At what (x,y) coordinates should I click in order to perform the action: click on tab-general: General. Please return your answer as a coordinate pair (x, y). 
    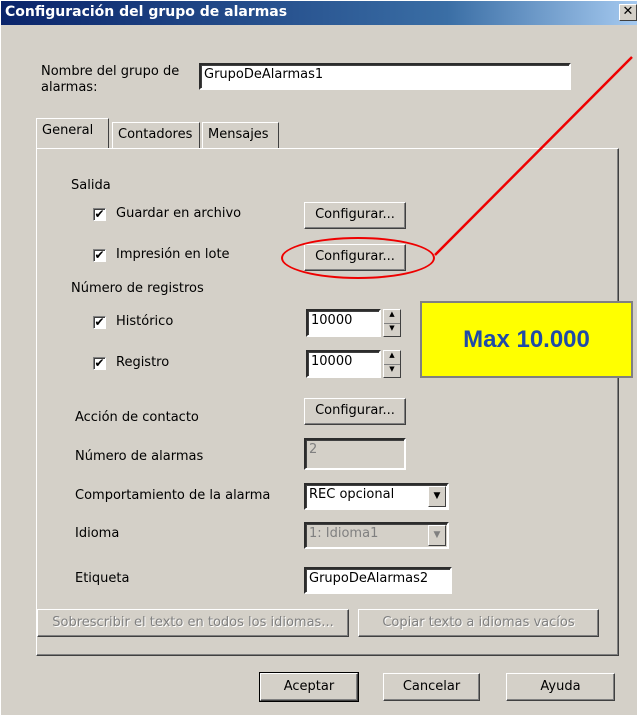
    Looking at the image, I should click on (72, 133).